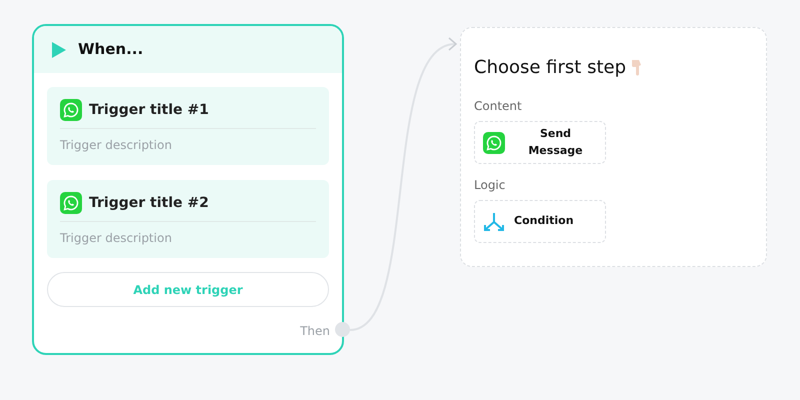  What do you see at coordinates (490, 185) in the screenshot?
I see `section-label: Logic` at bounding box center [490, 185].